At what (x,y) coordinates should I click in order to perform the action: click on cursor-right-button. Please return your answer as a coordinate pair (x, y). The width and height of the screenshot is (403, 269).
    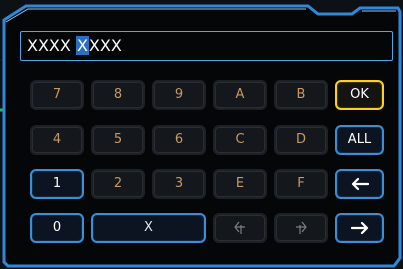
    Looking at the image, I should click on (301, 228).